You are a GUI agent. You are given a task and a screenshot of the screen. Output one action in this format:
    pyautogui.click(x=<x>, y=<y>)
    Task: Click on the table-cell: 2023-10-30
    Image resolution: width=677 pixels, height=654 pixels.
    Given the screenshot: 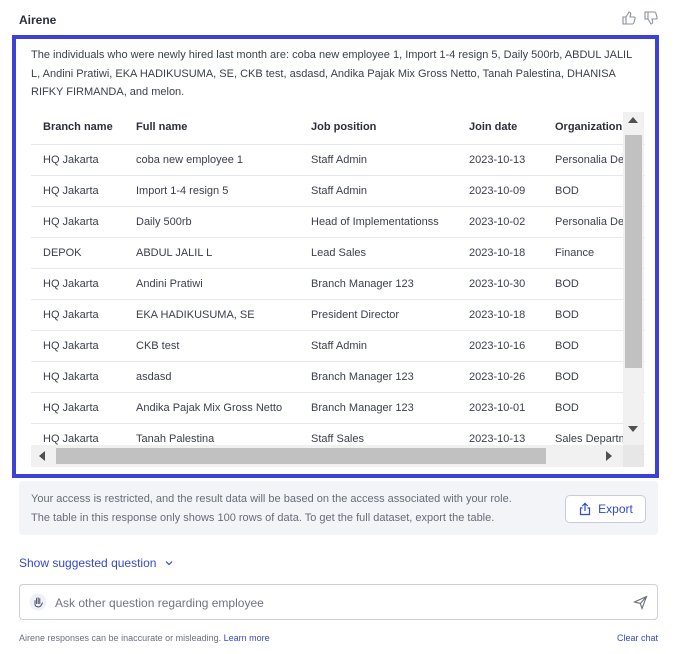 What is the action you would take?
    pyautogui.click(x=500, y=284)
    